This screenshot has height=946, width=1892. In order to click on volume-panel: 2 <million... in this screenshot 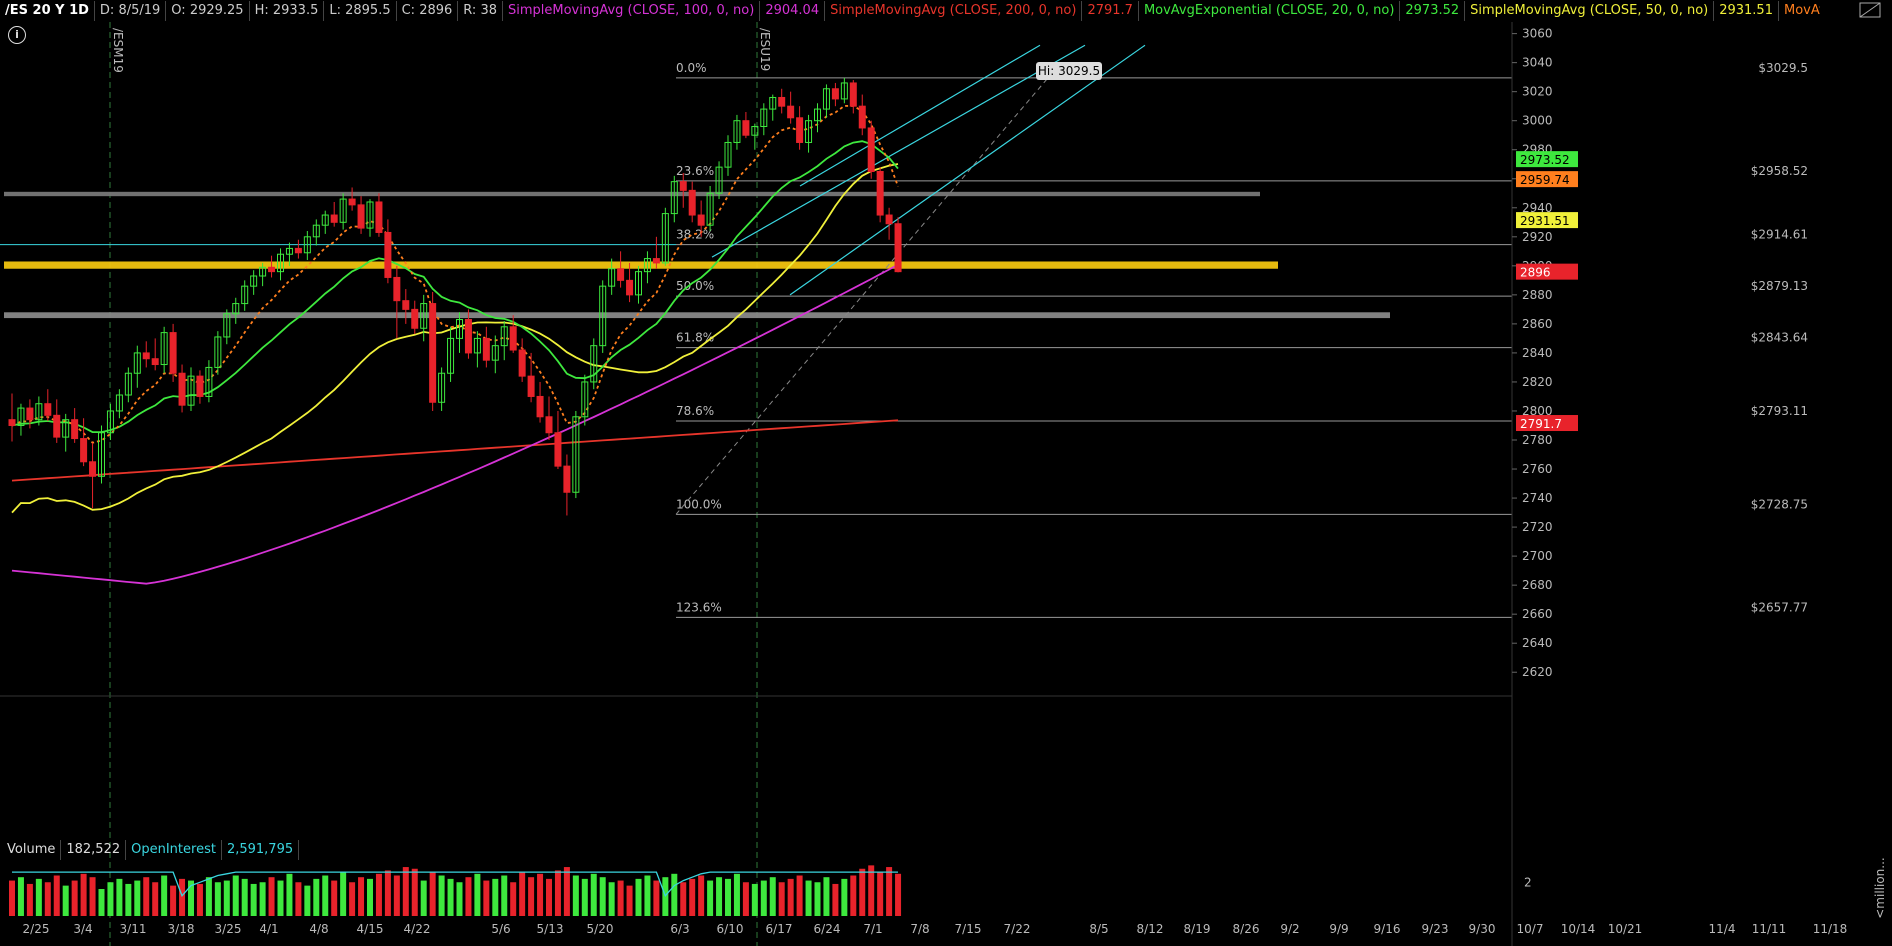, I will do `click(948, 888)`.